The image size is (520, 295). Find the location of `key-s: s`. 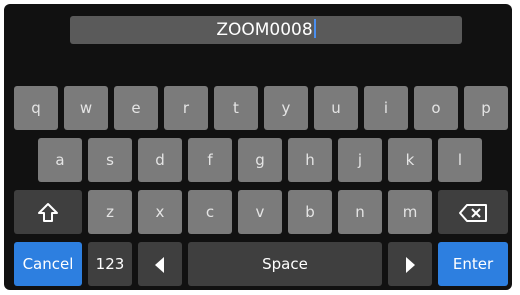

key-s: s is located at coordinates (110, 160).